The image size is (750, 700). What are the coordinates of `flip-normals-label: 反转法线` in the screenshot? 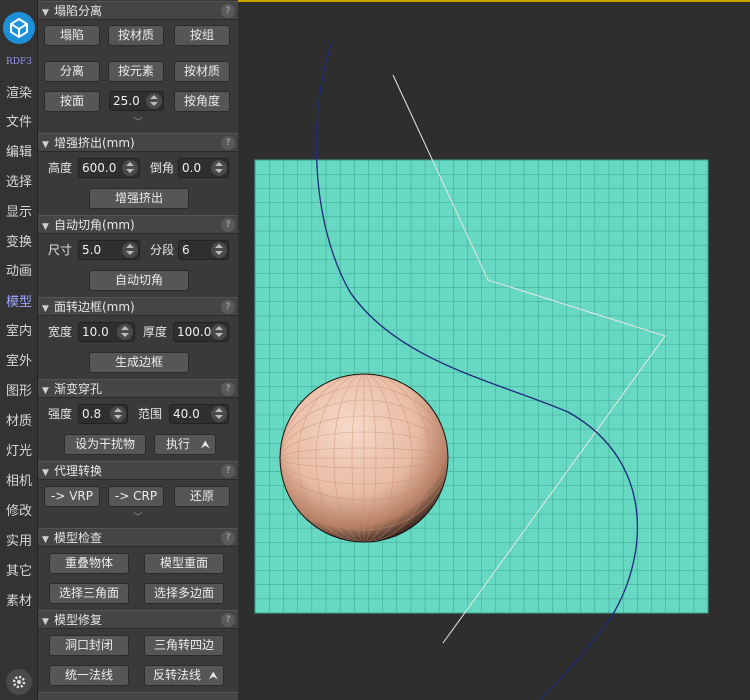 It's located at (176, 675).